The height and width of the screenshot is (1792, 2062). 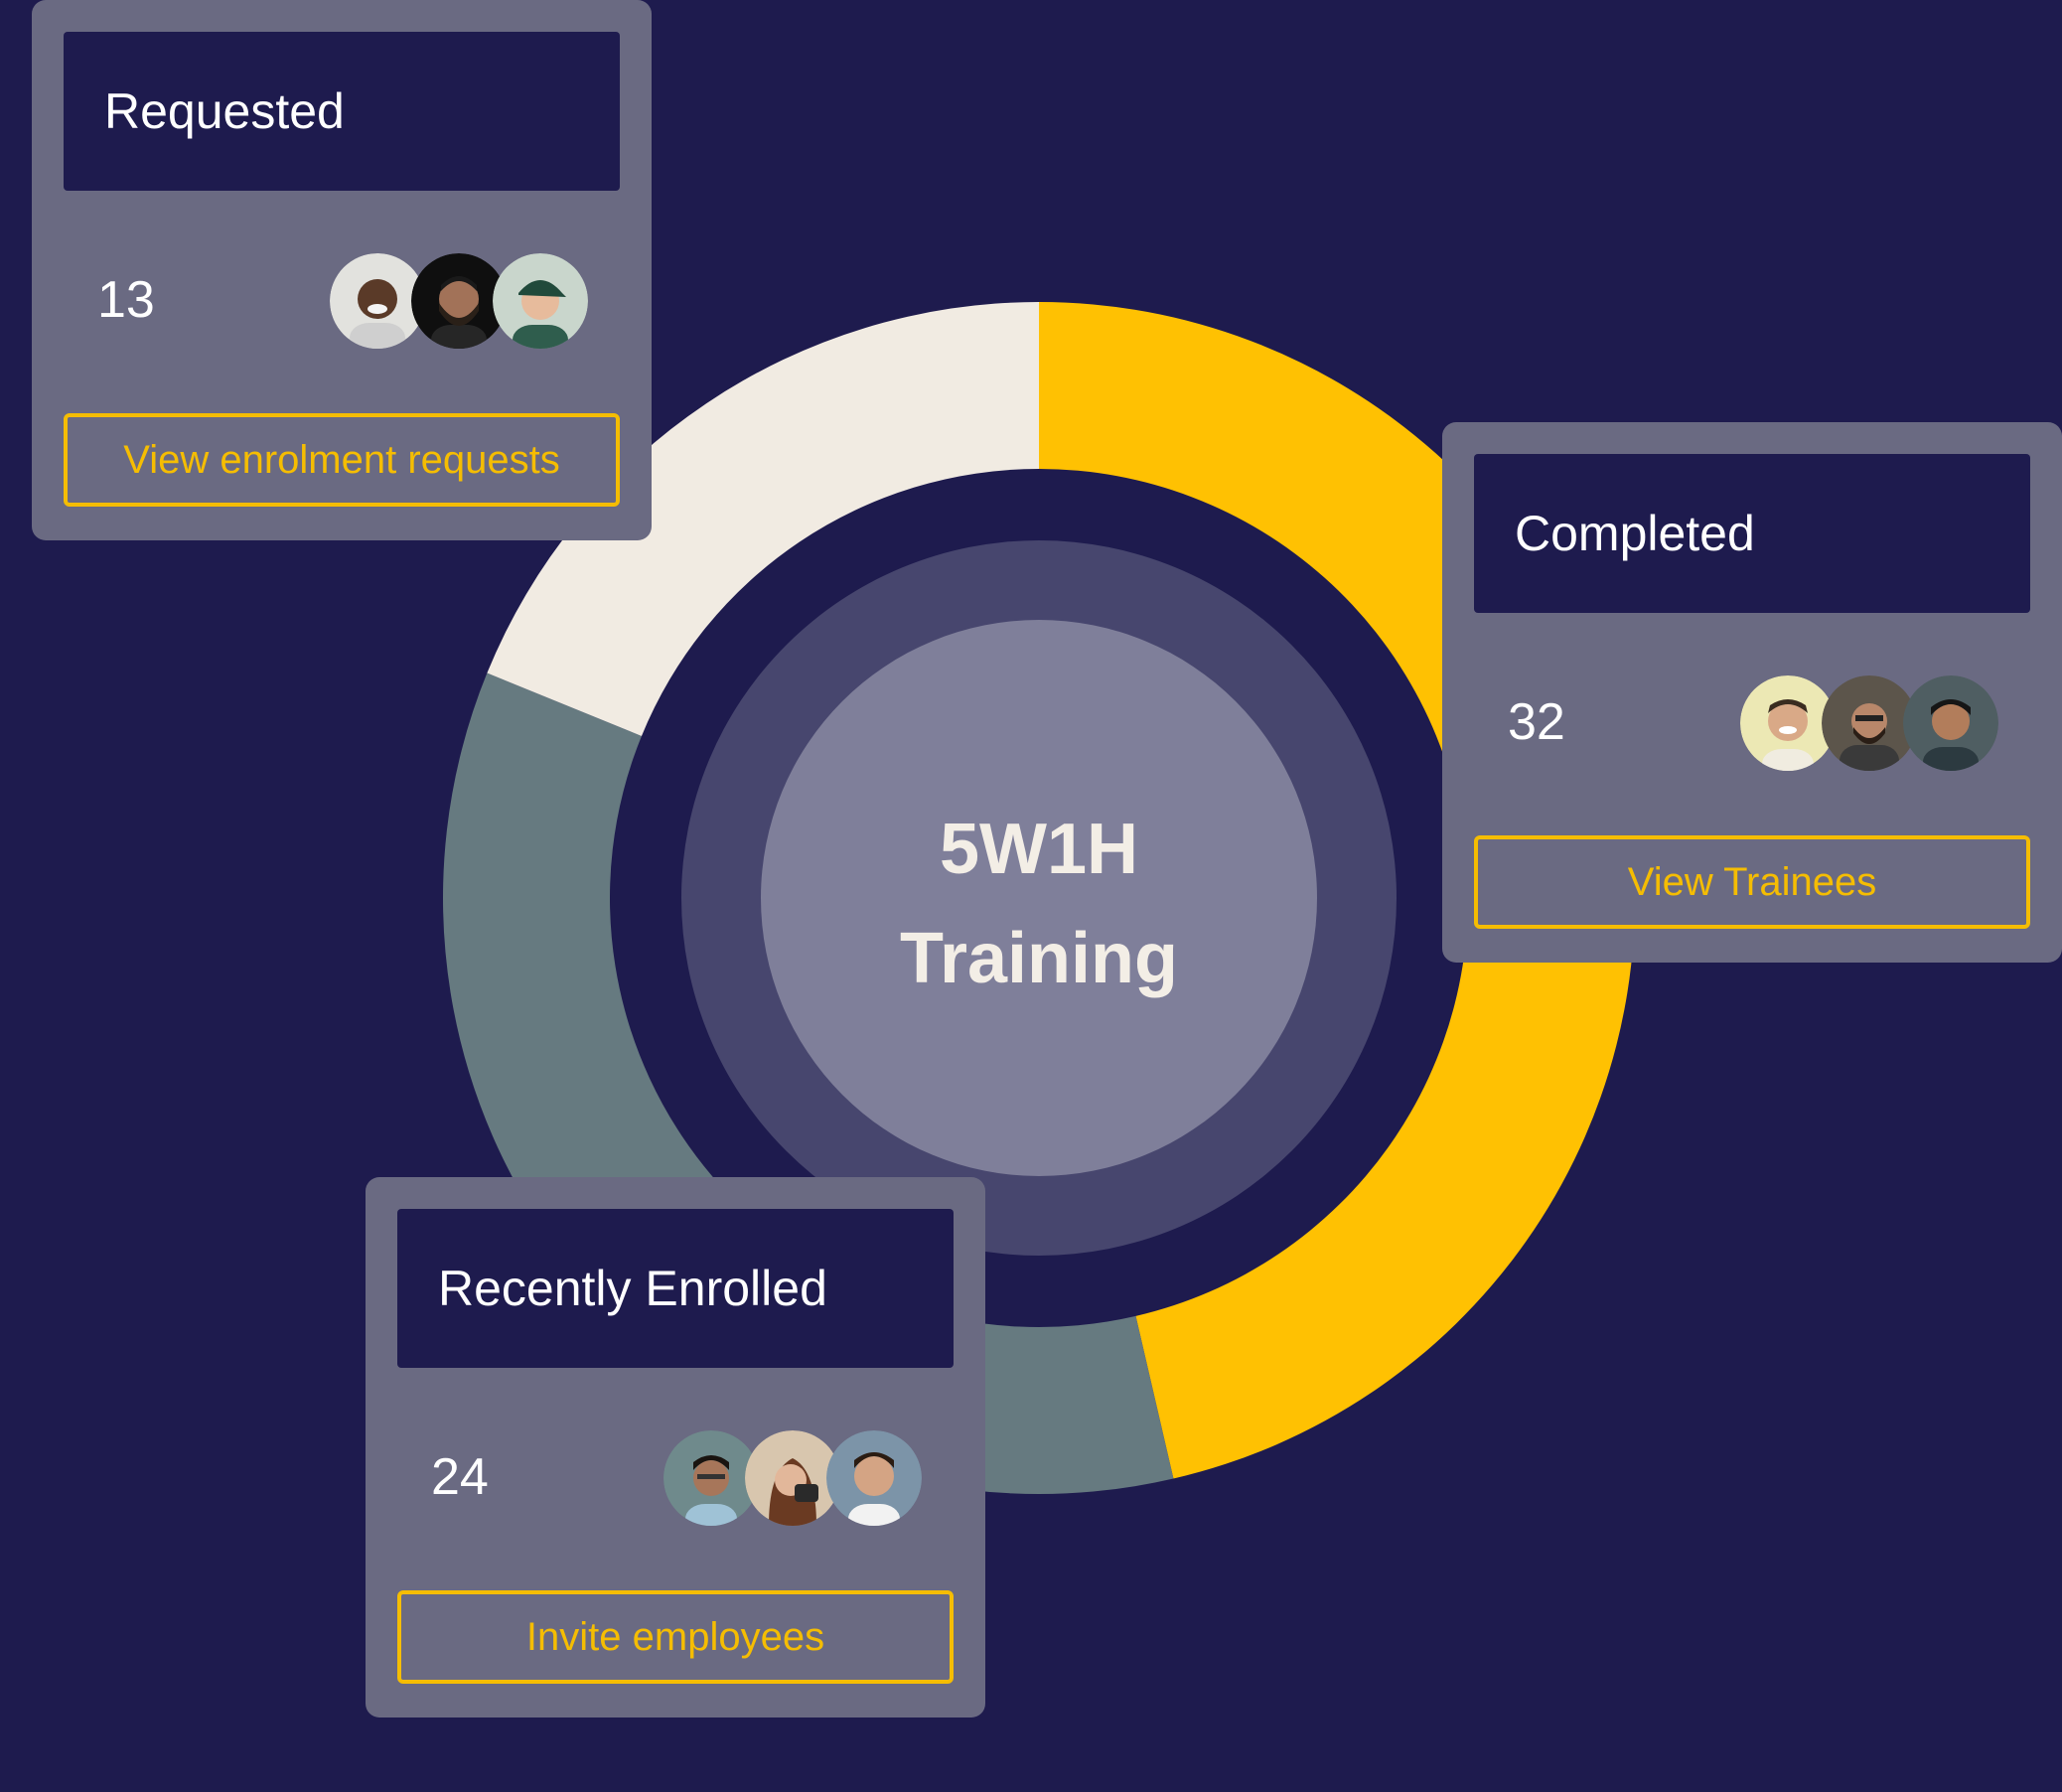 I want to click on requested-count: 13, so click(x=126, y=300).